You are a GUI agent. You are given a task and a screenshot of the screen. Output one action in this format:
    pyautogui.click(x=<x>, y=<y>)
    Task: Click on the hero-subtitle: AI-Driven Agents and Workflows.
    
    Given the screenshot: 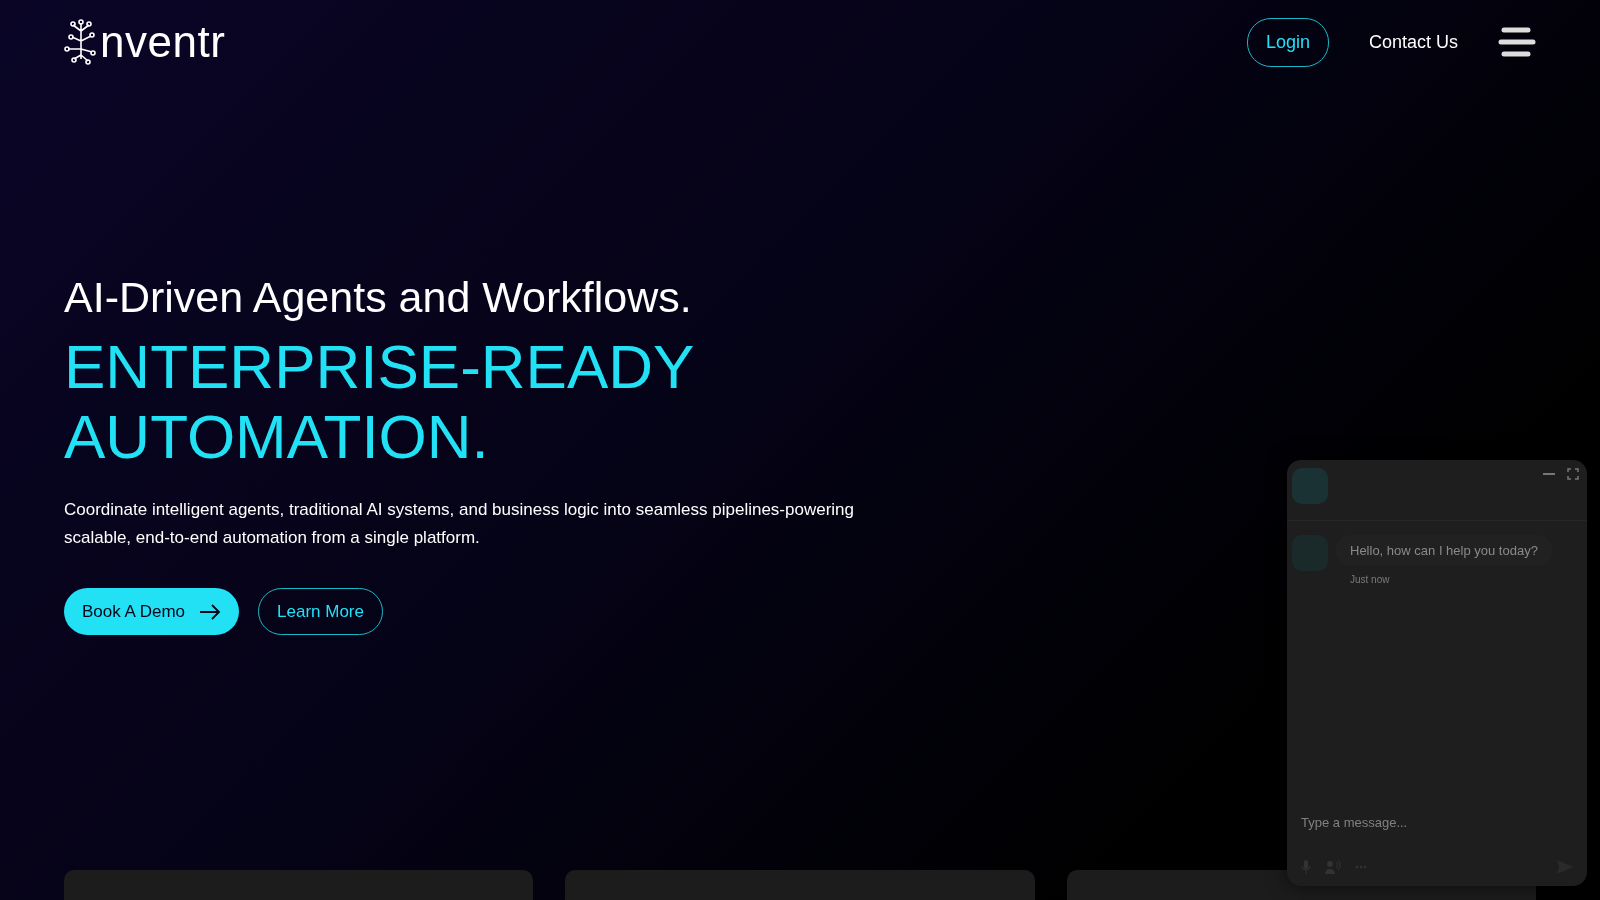 What is the action you would take?
    pyautogui.click(x=378, y=297)
    